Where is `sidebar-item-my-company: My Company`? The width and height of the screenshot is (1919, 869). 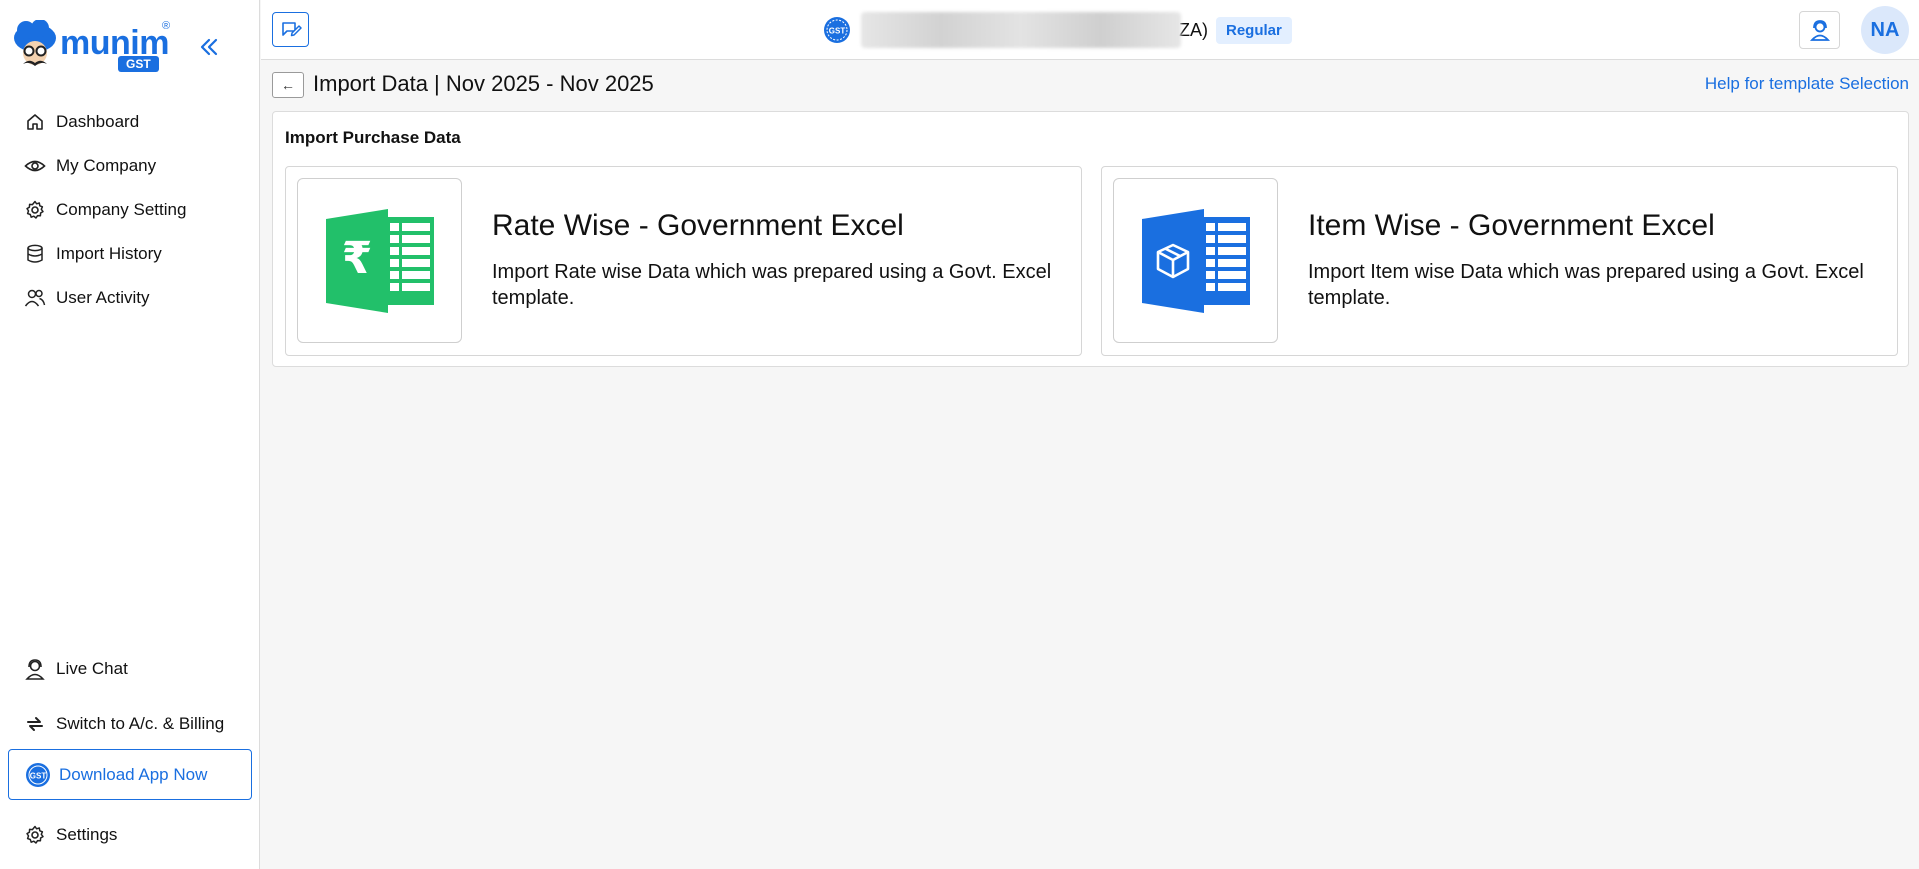 sidebar-item-my-company: My Company is located at coordinates (129, 166).